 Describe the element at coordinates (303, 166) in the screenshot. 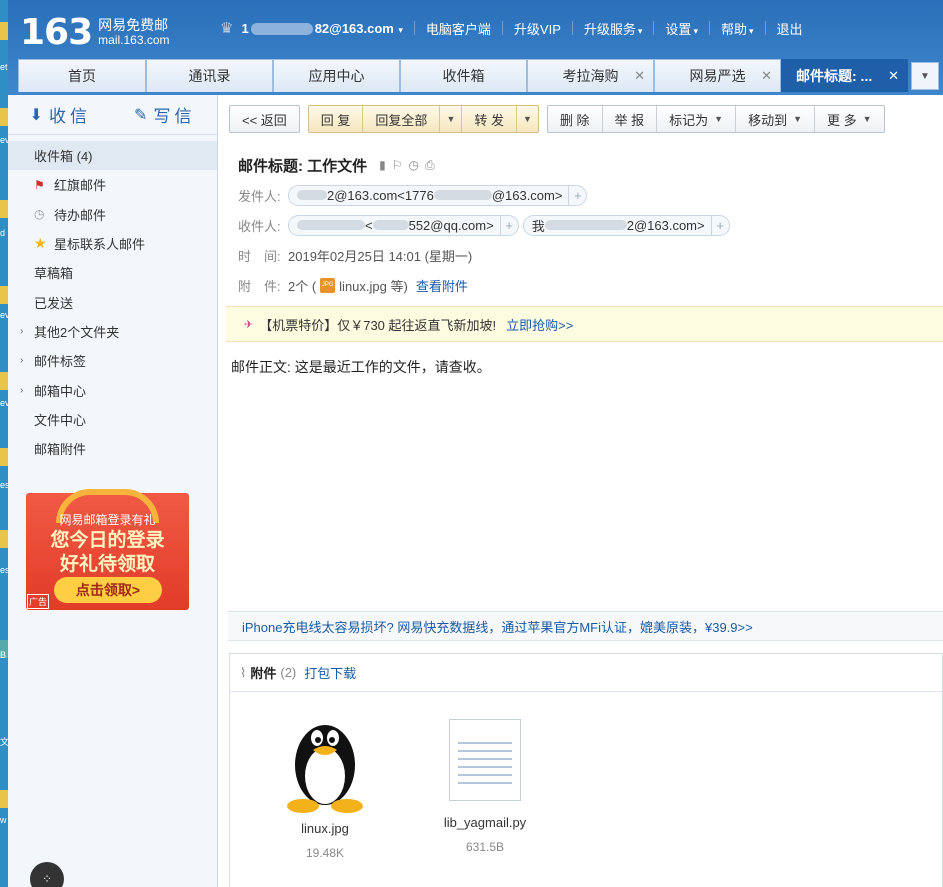

I see `mail-subject: 邮件标题: 工作文件` at that location.